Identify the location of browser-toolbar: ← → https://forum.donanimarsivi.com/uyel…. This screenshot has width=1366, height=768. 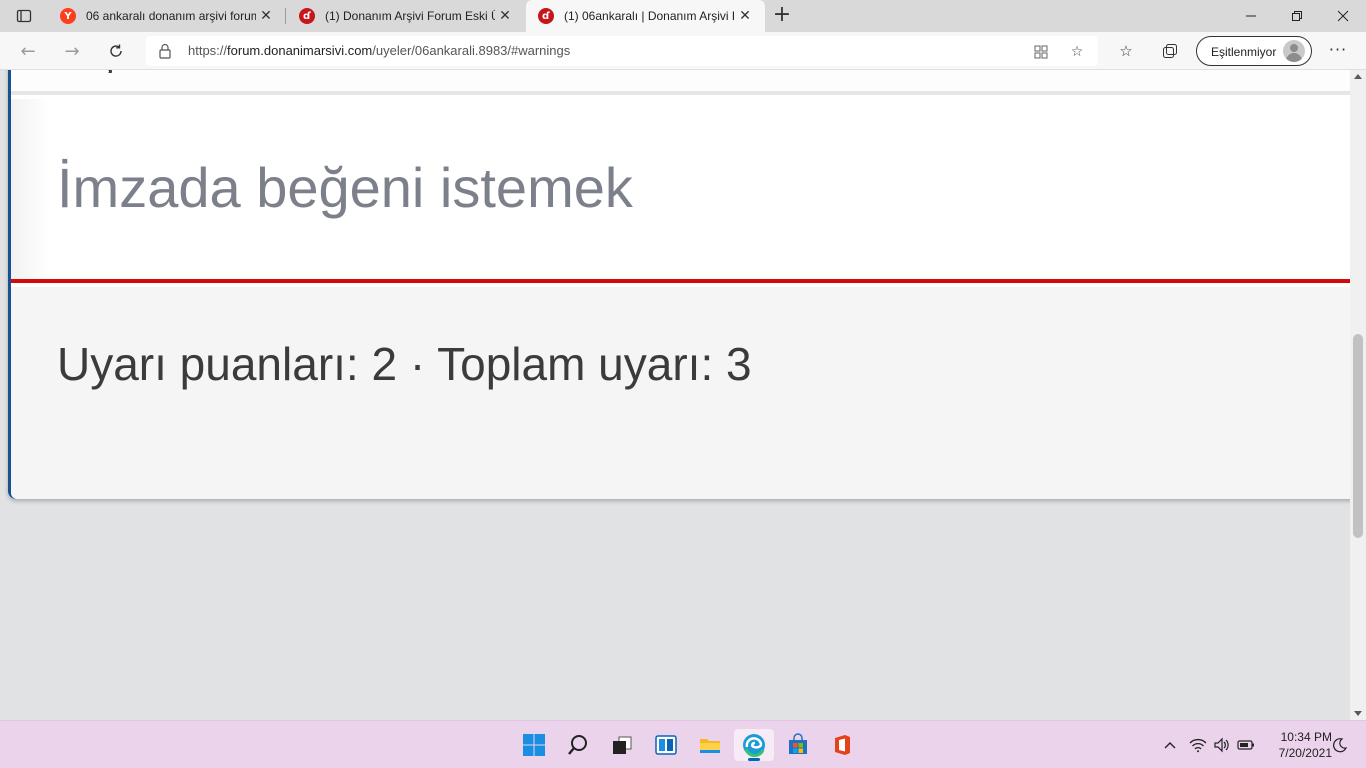
(683, 51).